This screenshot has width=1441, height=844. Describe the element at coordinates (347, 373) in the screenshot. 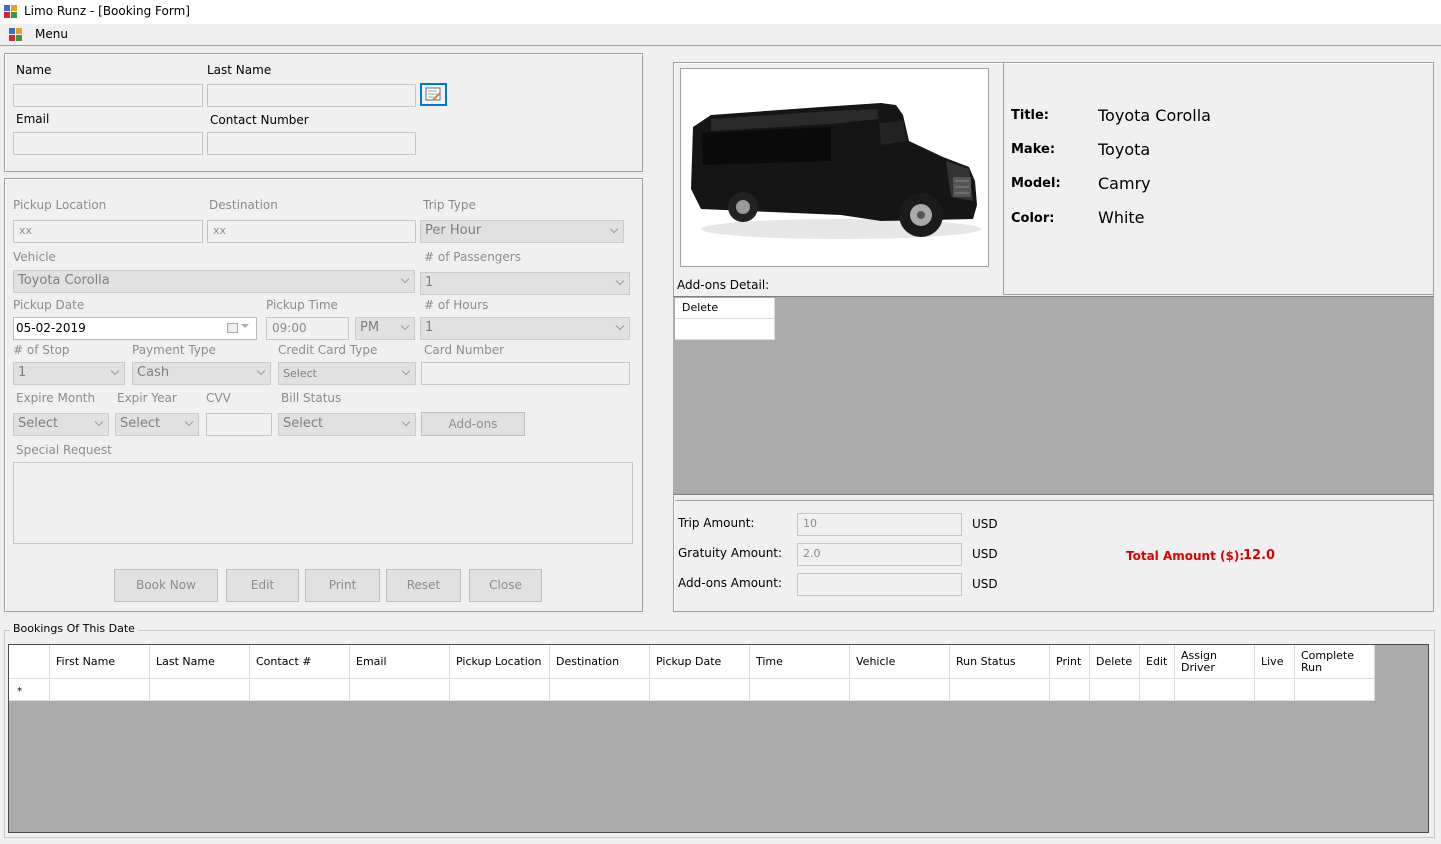

I see `cc-type-select: Select` at that location.